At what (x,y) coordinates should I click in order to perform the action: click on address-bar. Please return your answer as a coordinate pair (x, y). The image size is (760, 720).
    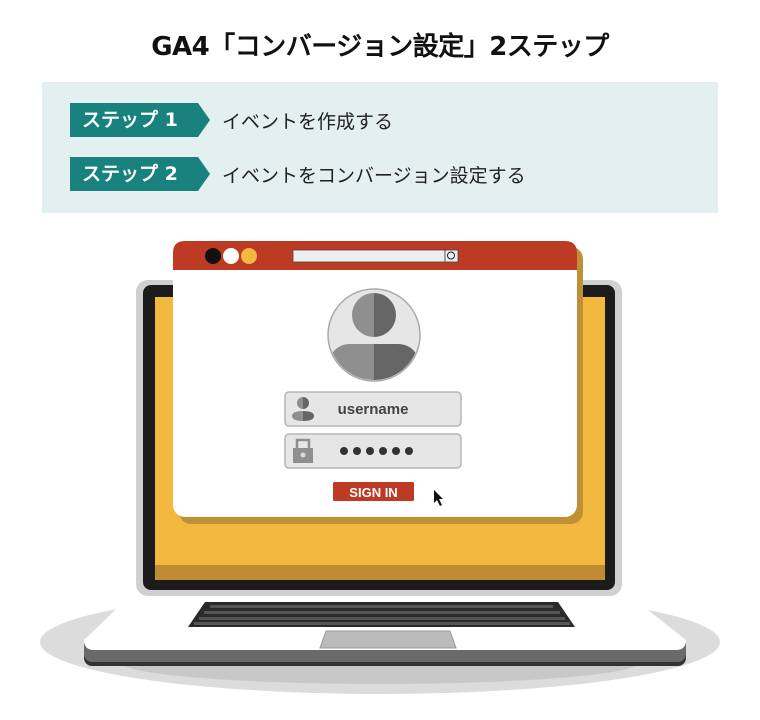
    Looking at the image, I should click on (369, 256).